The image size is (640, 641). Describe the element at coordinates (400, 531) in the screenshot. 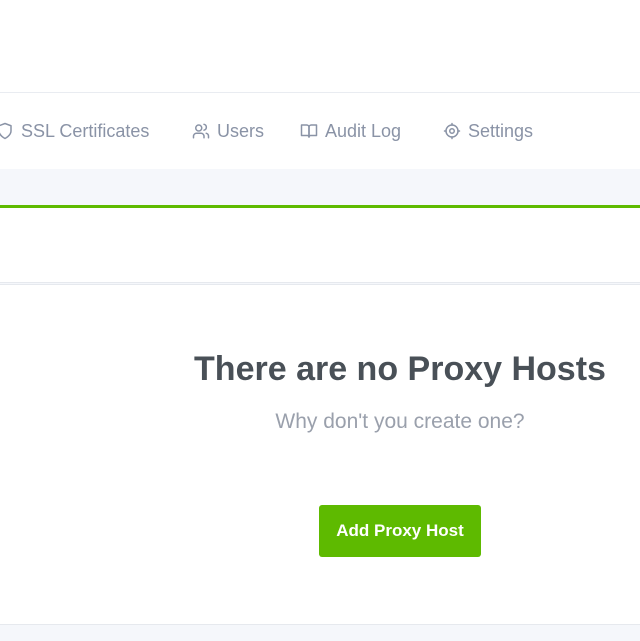

I see `add-proxy-host-button: Add Proxy Host` at that location.